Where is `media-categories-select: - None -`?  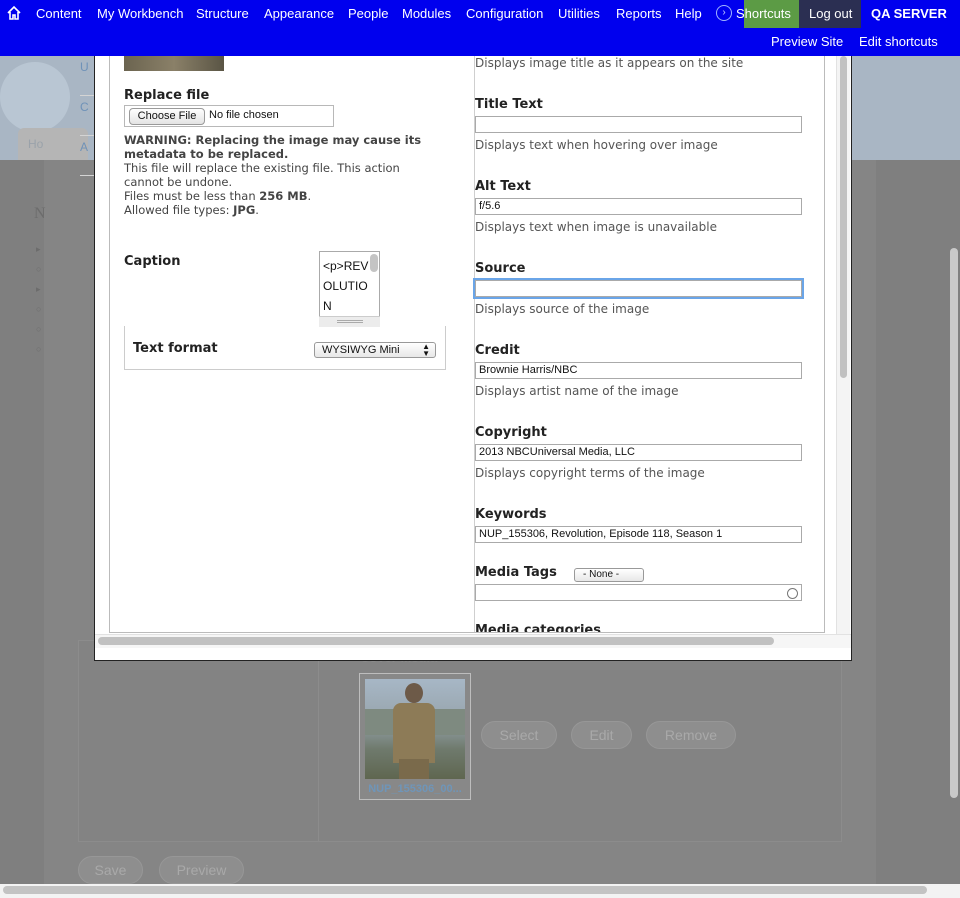 media-categories-select: - None - is located at coordinates (609, 575).